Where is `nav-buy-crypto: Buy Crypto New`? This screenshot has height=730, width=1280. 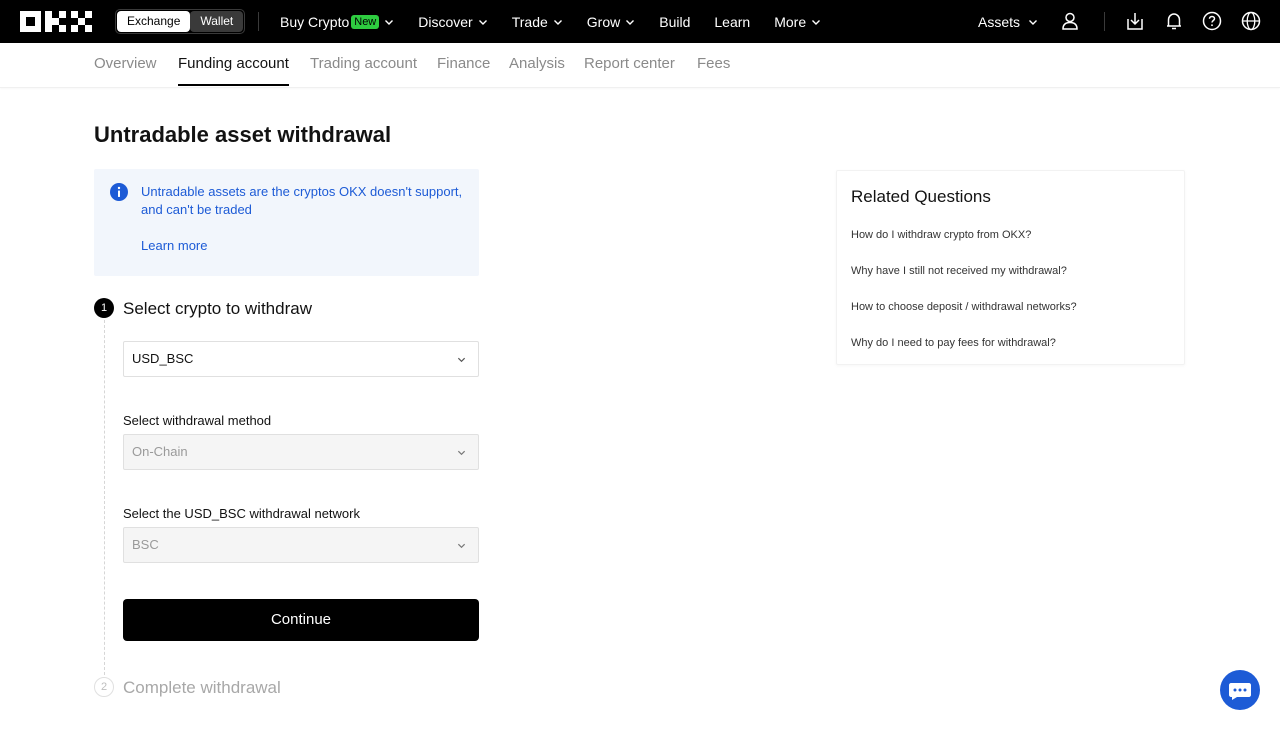
nav-buy-crypto: Buy Crypto New is located at coordinates (337, 22).